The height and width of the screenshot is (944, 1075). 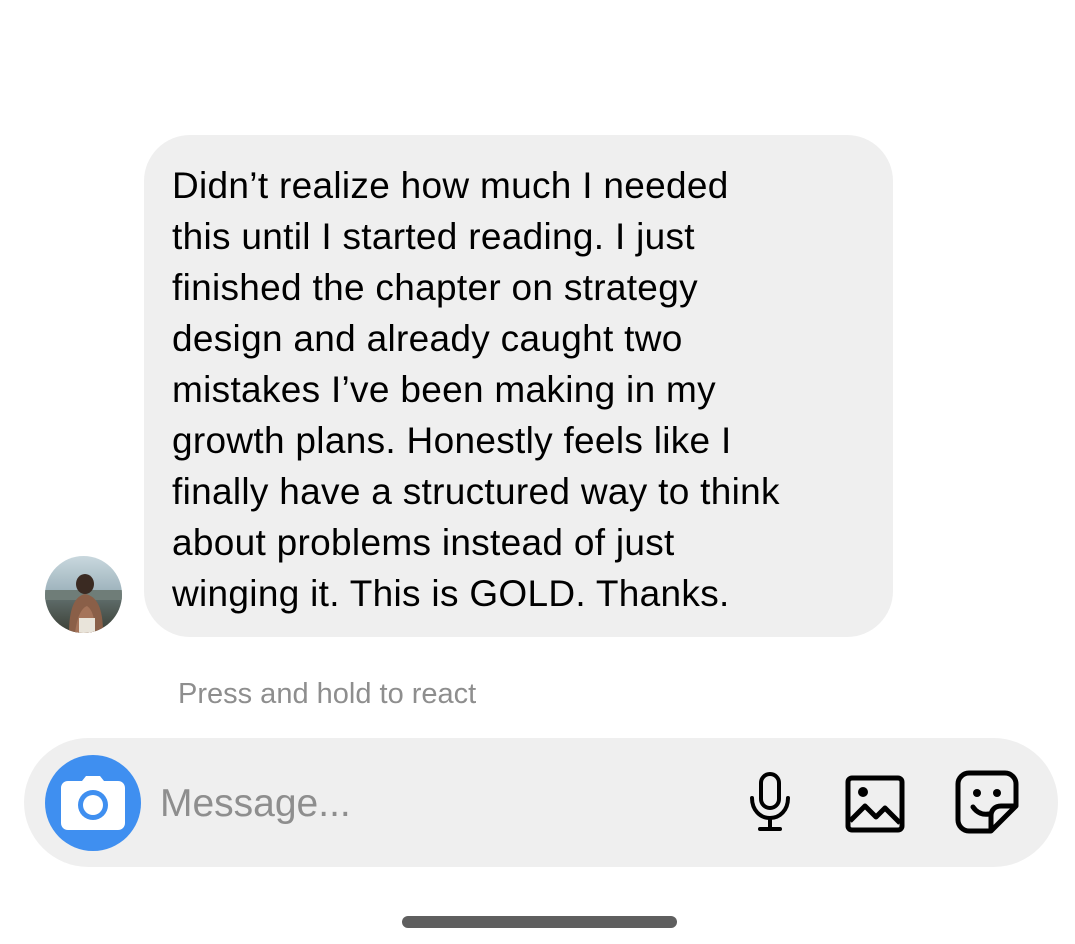 What do you see at coordinates (539, 922) in the screenshot?
I see `home-indicator` at bounding box center [539, 922].